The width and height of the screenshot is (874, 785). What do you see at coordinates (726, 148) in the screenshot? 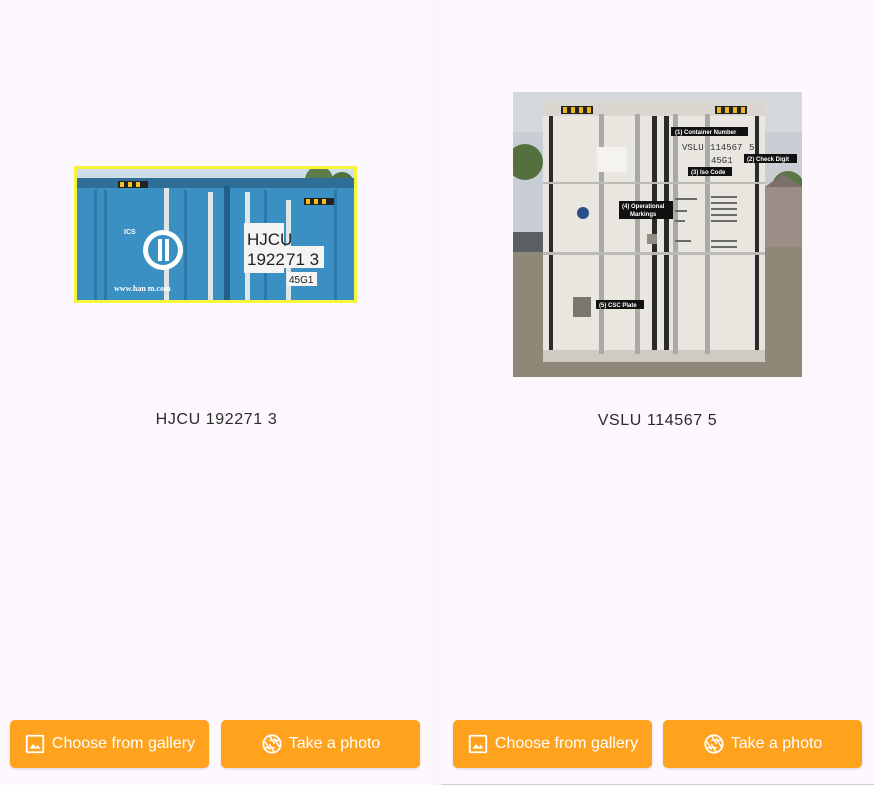
I see `container-number-serial: 114567` at bounding box center [726, 148].